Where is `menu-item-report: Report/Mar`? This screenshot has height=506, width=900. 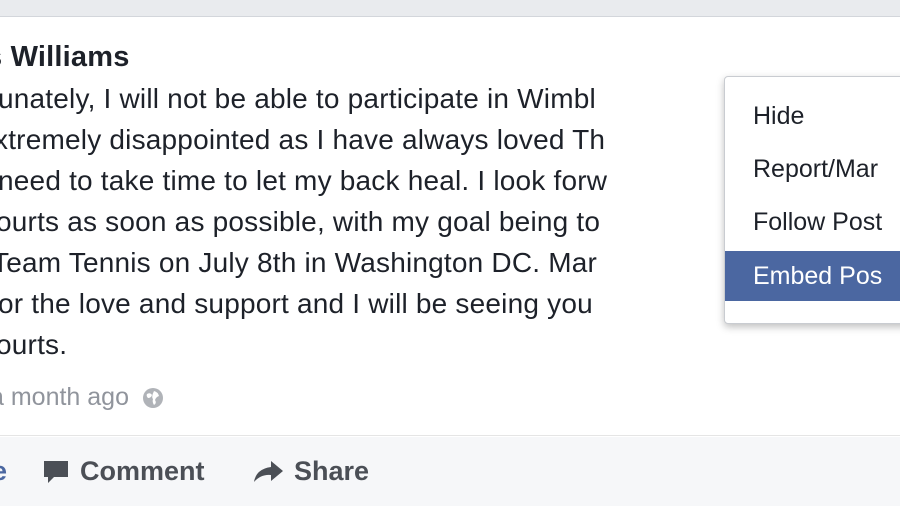 menu-item-report: Report/Mar is located at coordinates (812, 169).